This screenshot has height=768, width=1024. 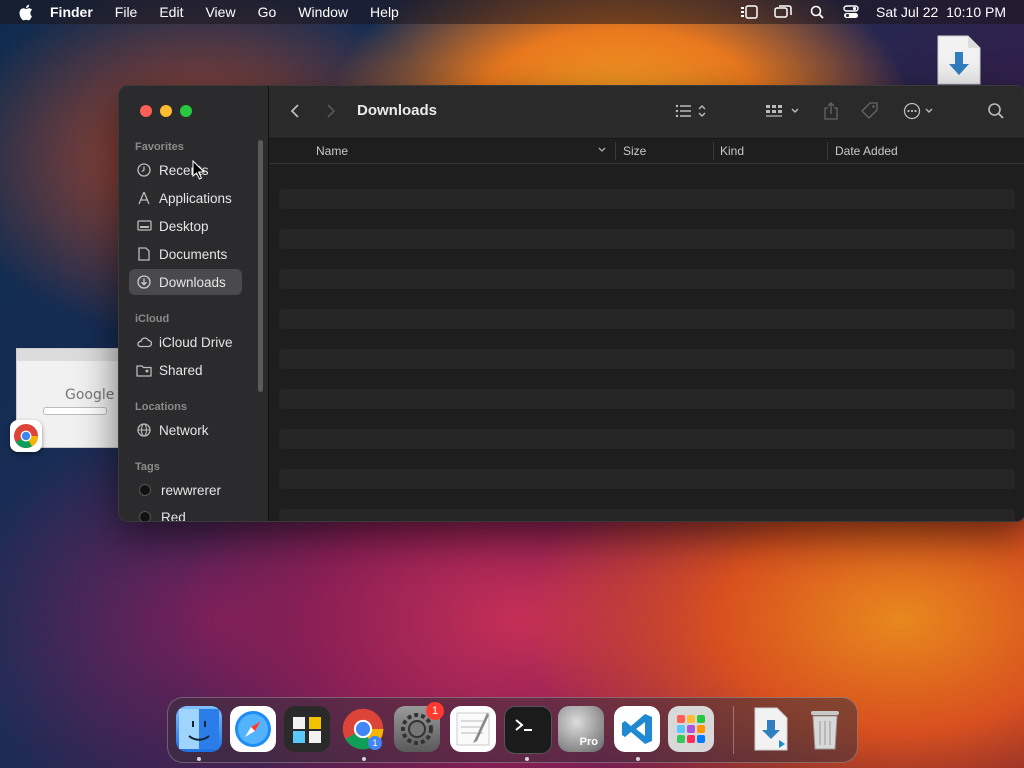 I want to click on downloads-stack-dock-icon, so click(x=771, y=729).